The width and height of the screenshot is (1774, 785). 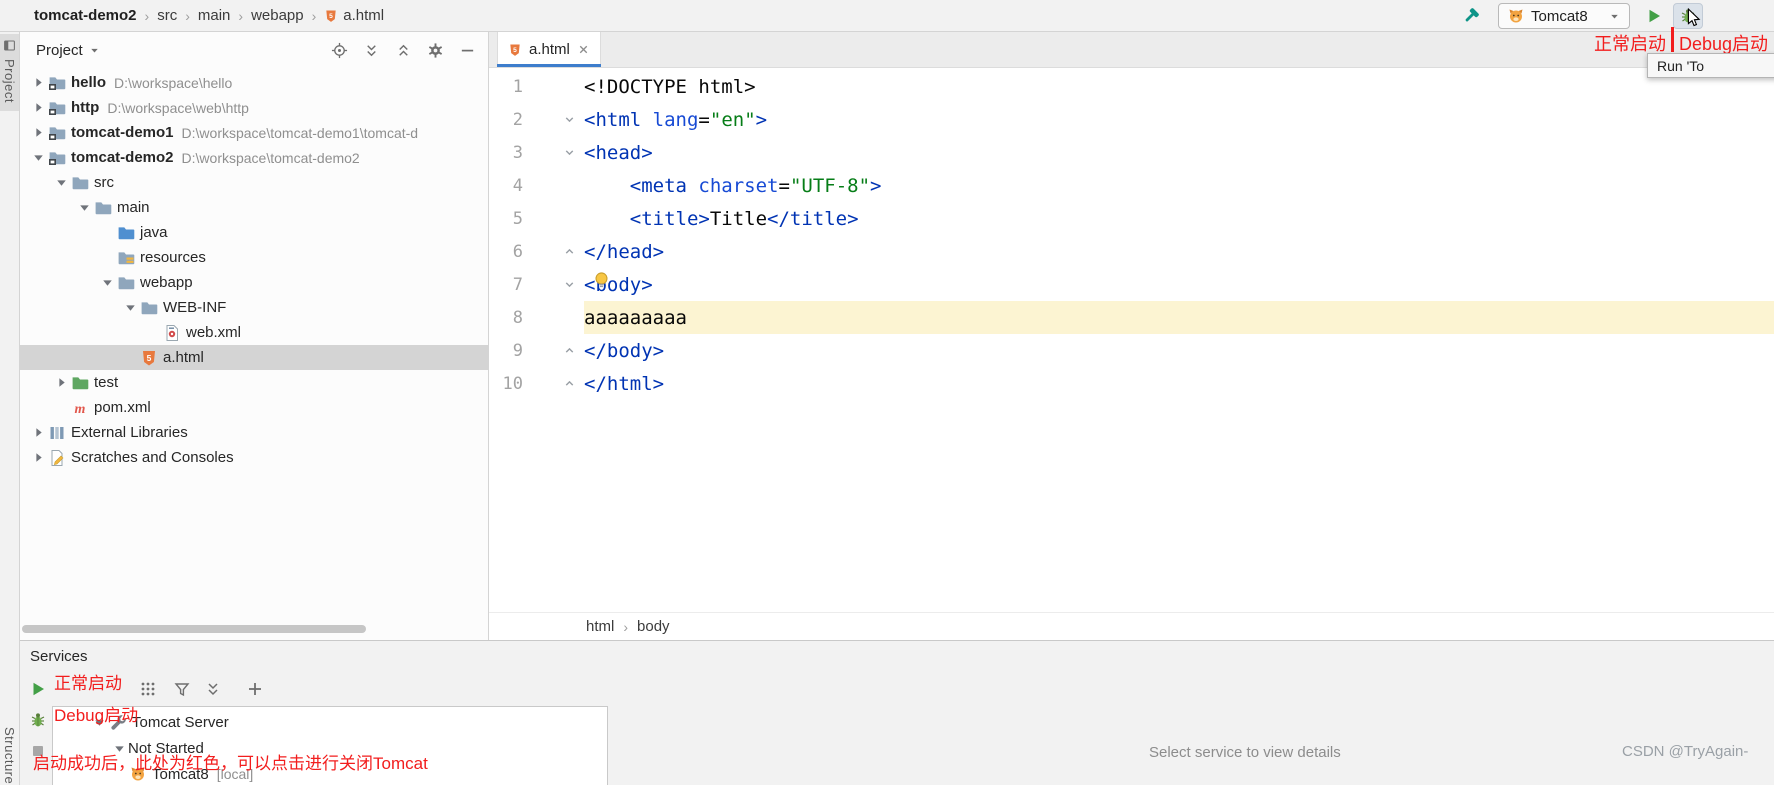 What do you see at coordinates (1179, 284) in the screenshot?
I see `code-text: <body>` at bounding box center [1179, 284].